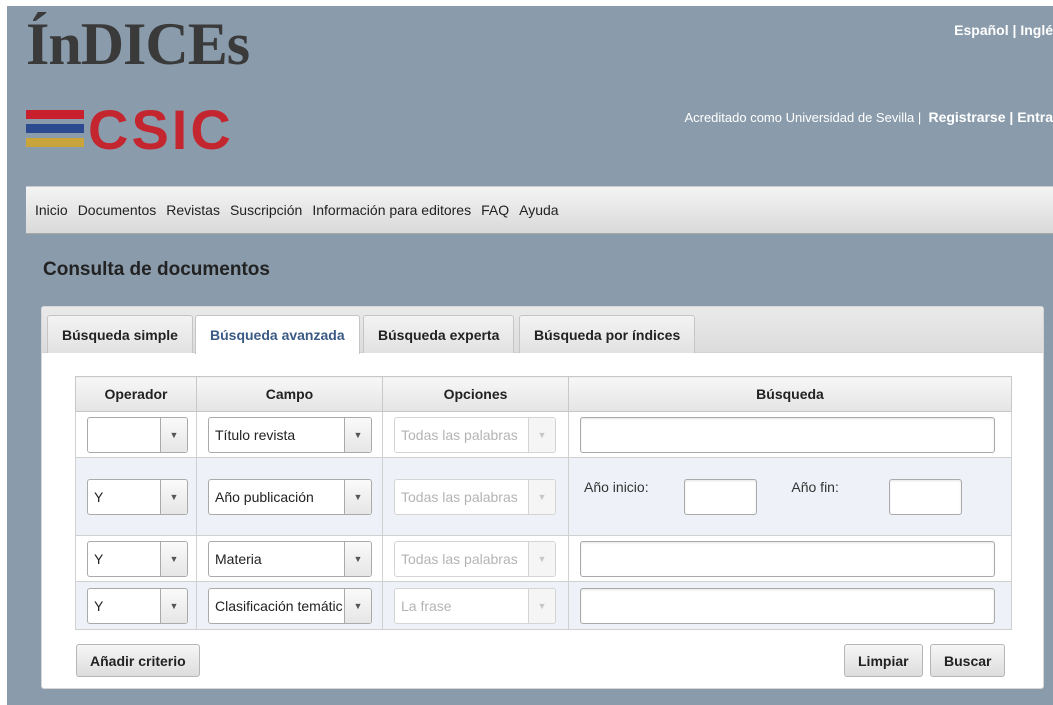 The width and height of the screenshot is (1053, 705). Describe the element at coordinates (55, 142) in the screenshot. I see `logo-bar-gold` at that location.